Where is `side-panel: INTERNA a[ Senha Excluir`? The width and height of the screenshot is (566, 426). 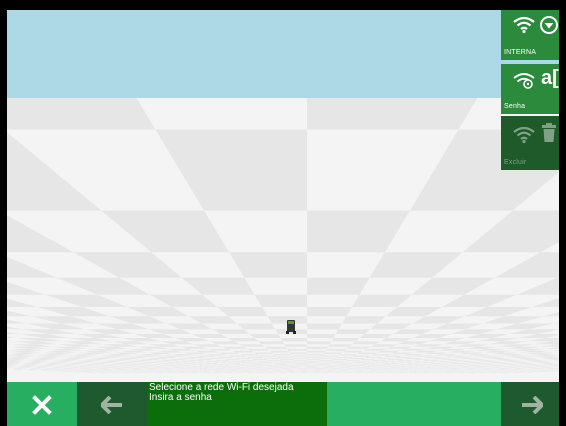
side-panel: INTERNA a[ Senha Excluir is located at coordinates (530, 90).